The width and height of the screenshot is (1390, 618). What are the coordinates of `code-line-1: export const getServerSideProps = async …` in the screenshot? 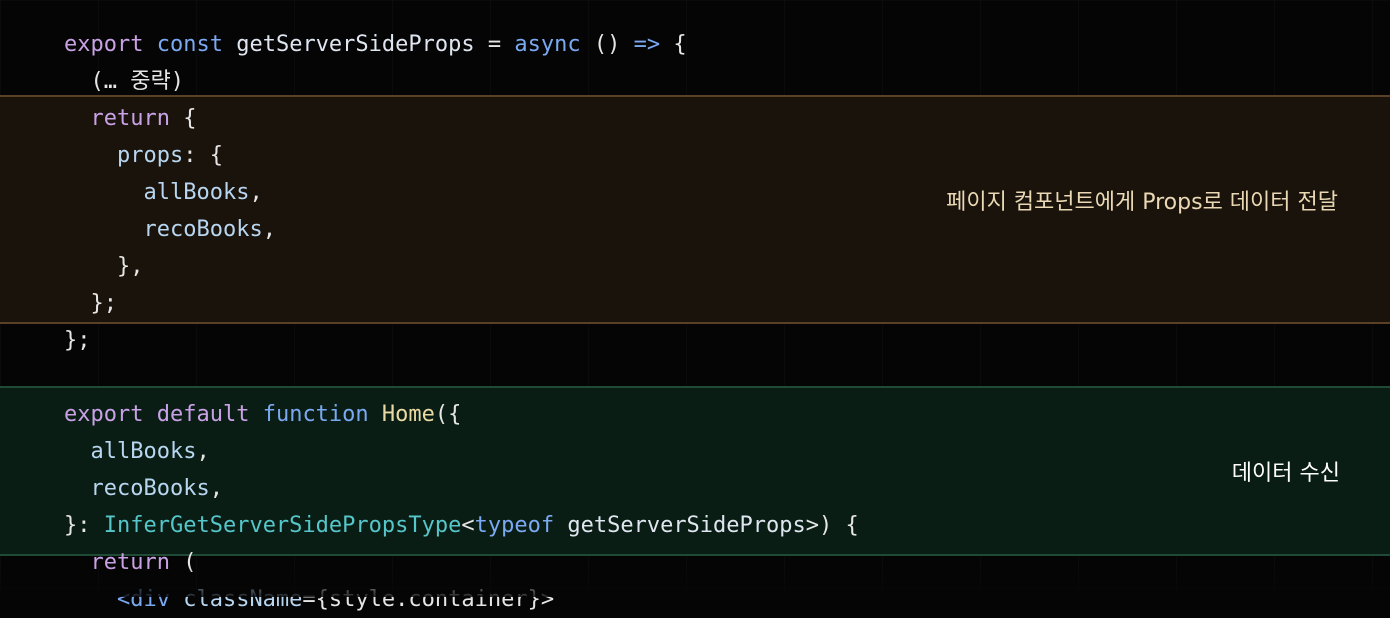 It's located at (375, 44).